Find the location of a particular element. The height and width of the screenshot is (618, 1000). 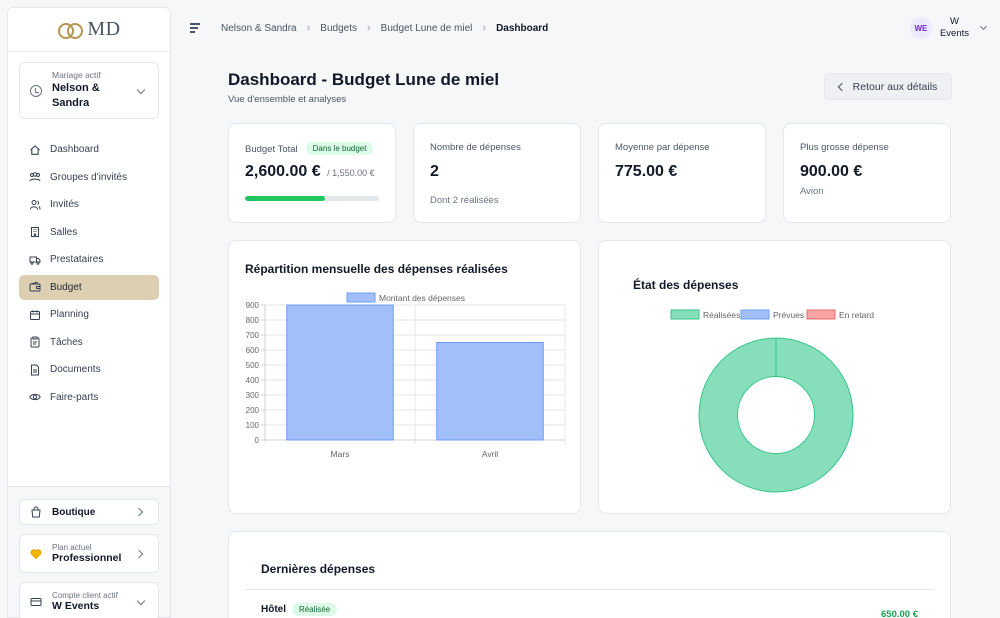

building-icon is located at coordinates (35, 232).